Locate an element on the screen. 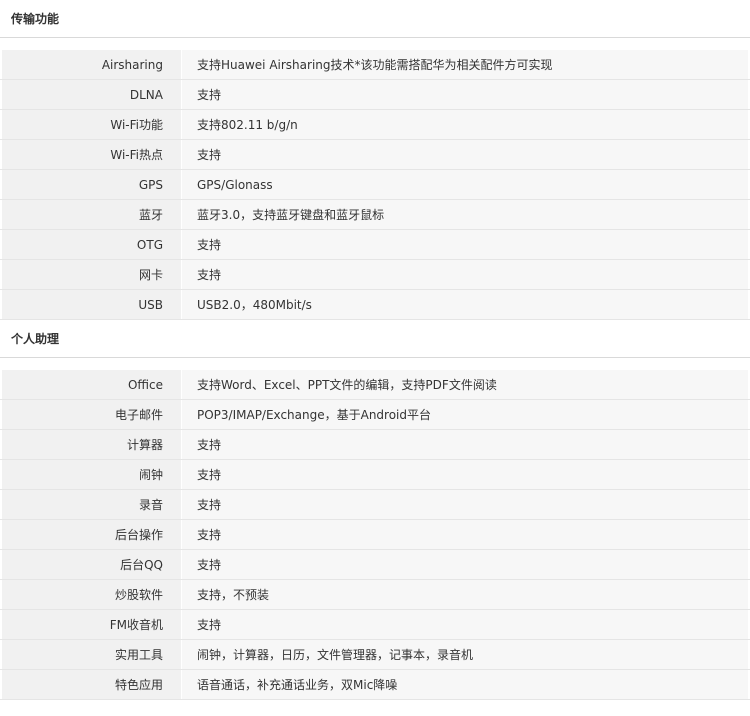 Image resolution: width=750 pixels, height=716 pixels. row-label: 实用工具 is located at coordinates (91, 654).